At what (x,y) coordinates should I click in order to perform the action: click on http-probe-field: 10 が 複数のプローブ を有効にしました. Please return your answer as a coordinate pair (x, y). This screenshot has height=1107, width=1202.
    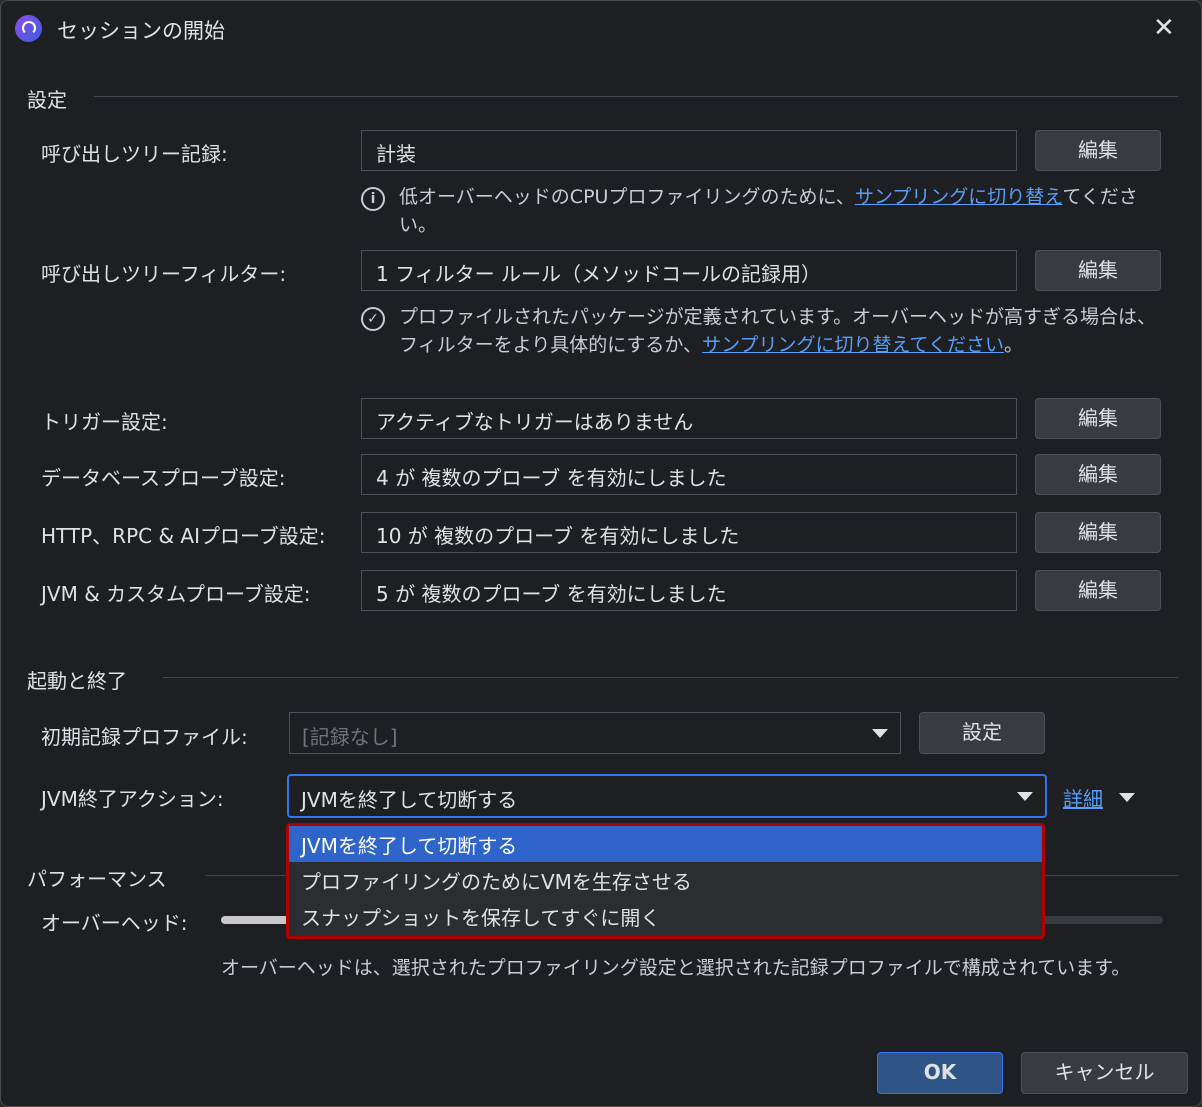
    Looking at the image, I should click on (689, 532).